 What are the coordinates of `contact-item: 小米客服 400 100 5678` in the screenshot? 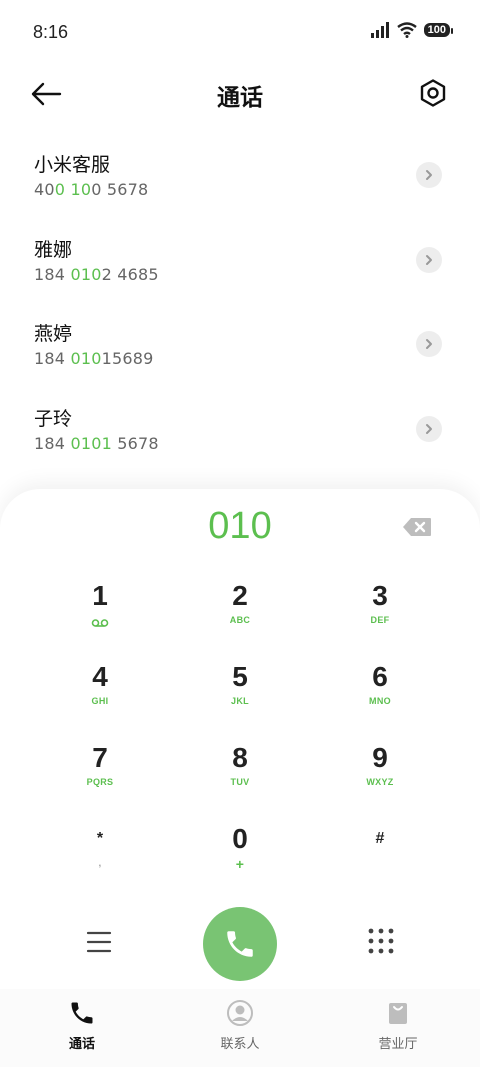 It's located at (240, 176).